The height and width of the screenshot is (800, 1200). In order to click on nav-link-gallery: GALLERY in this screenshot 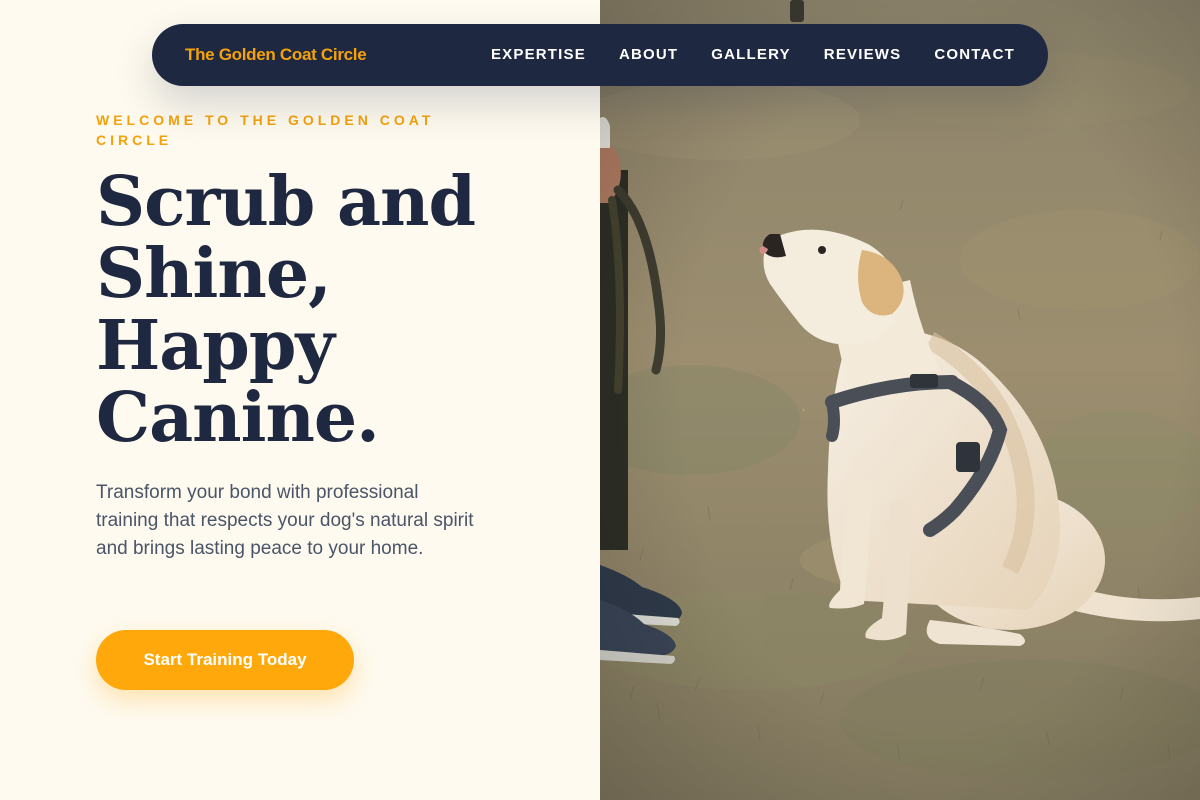, I will do `click(751, 54)`.